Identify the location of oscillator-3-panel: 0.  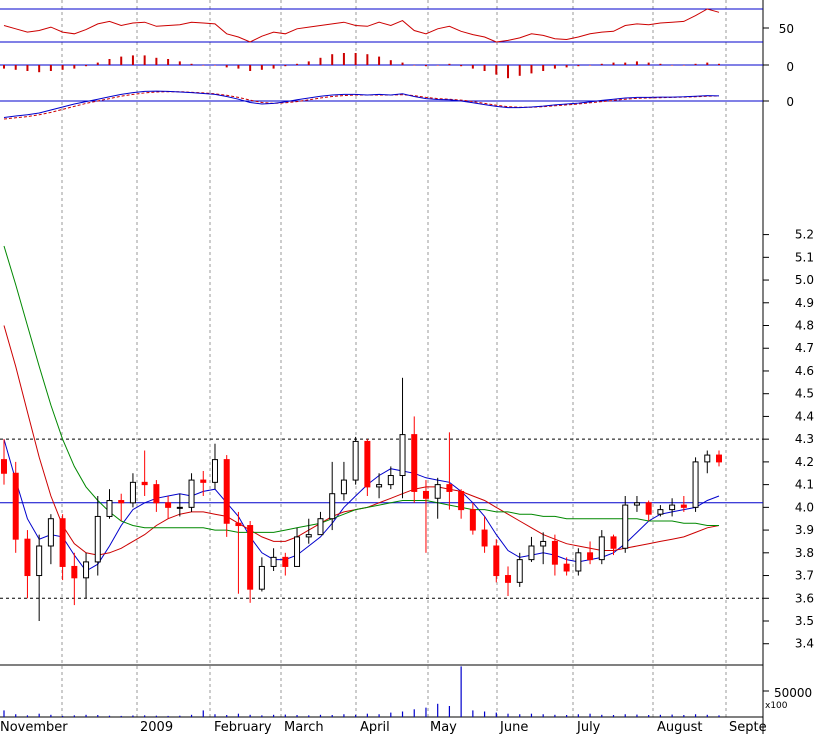
(397, 105).